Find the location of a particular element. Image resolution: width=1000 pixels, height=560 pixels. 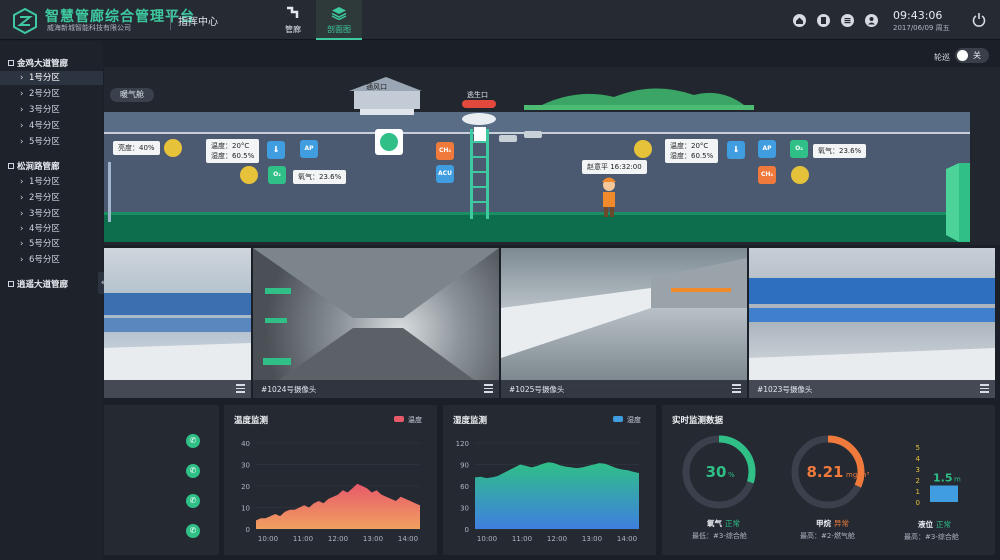

left-oxygen-tag: 氧气：23.6% is located at coordinates (320, 177).